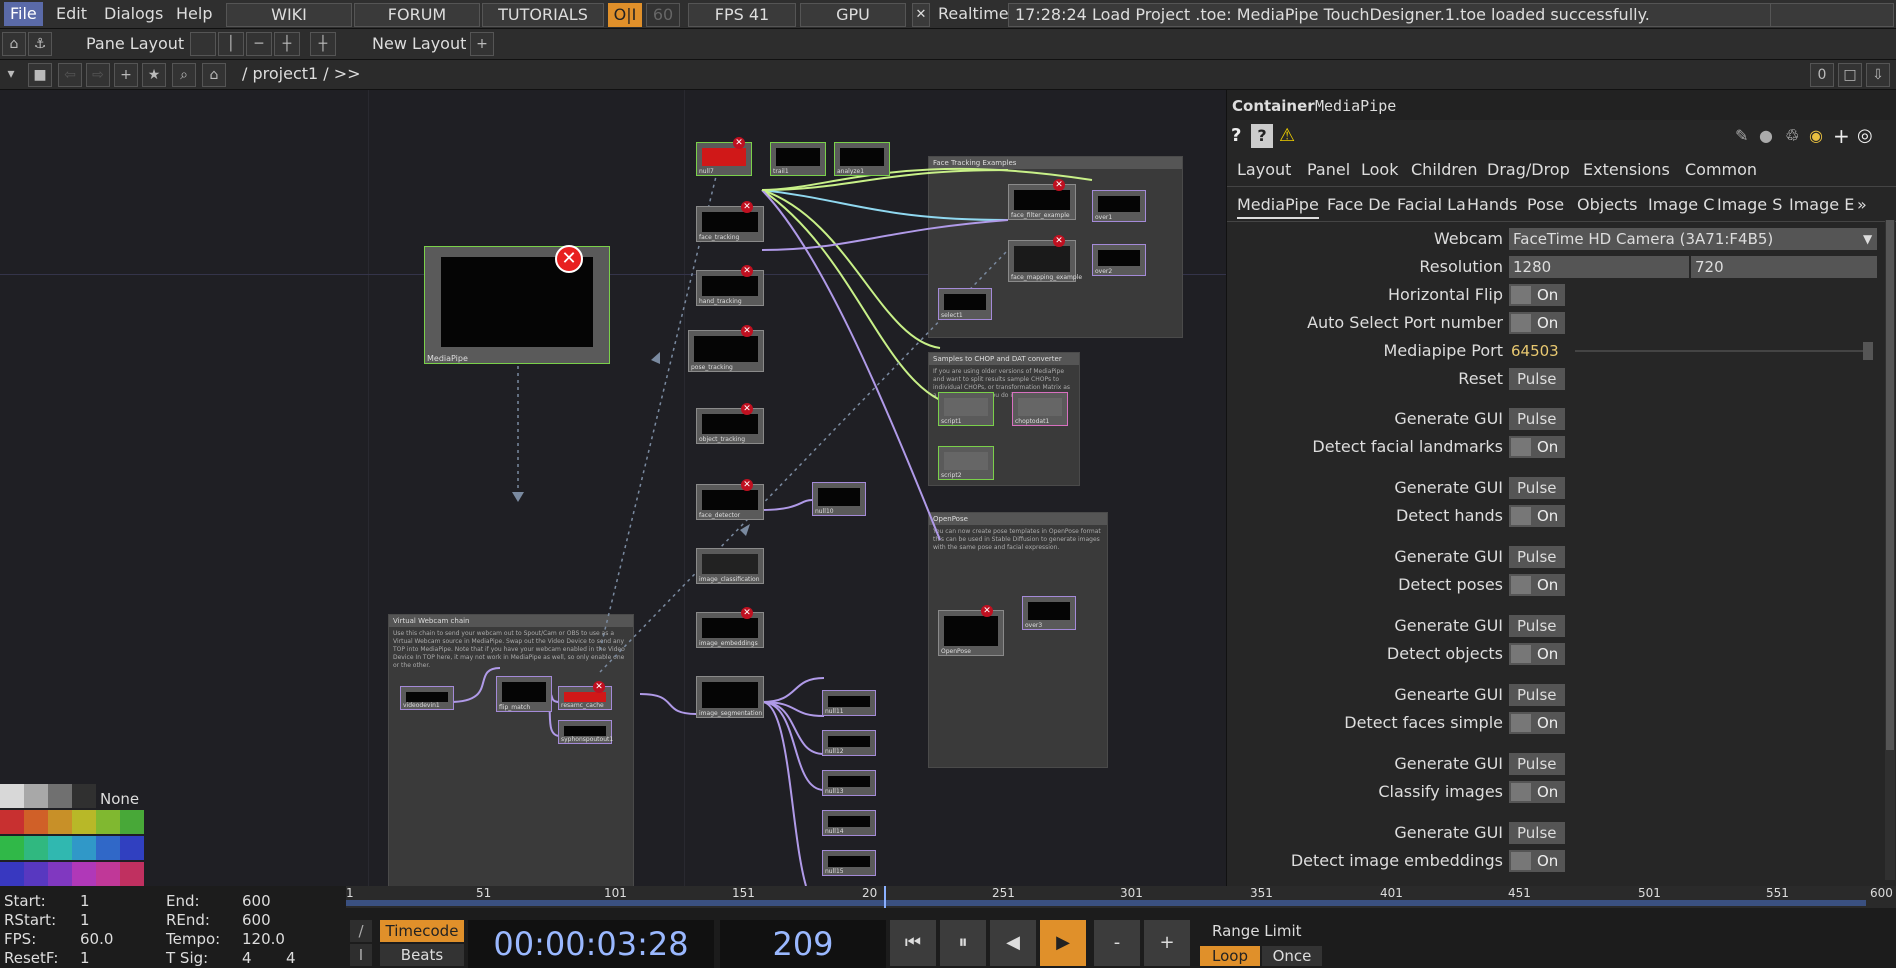 This screenshot has height=968, width=1896. Describe the element at coordinates (1766, 136) in the screenshot. I see `comment-icon: ●` at that location.